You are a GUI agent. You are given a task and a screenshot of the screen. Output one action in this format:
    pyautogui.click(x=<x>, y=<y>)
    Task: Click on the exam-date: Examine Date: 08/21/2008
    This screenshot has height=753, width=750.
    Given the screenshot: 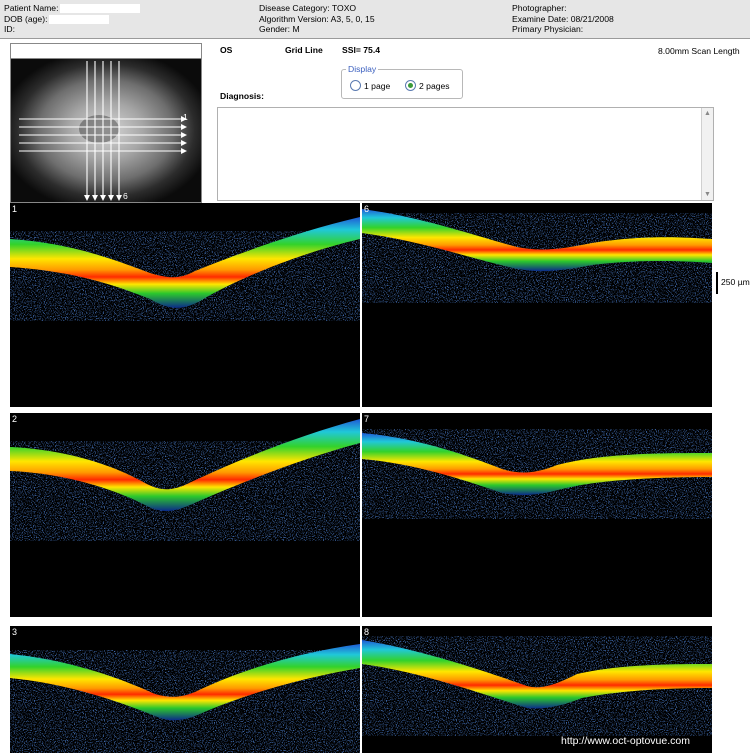 What is the action you would take?
    pyautogui.click(x=563, y=18)
    